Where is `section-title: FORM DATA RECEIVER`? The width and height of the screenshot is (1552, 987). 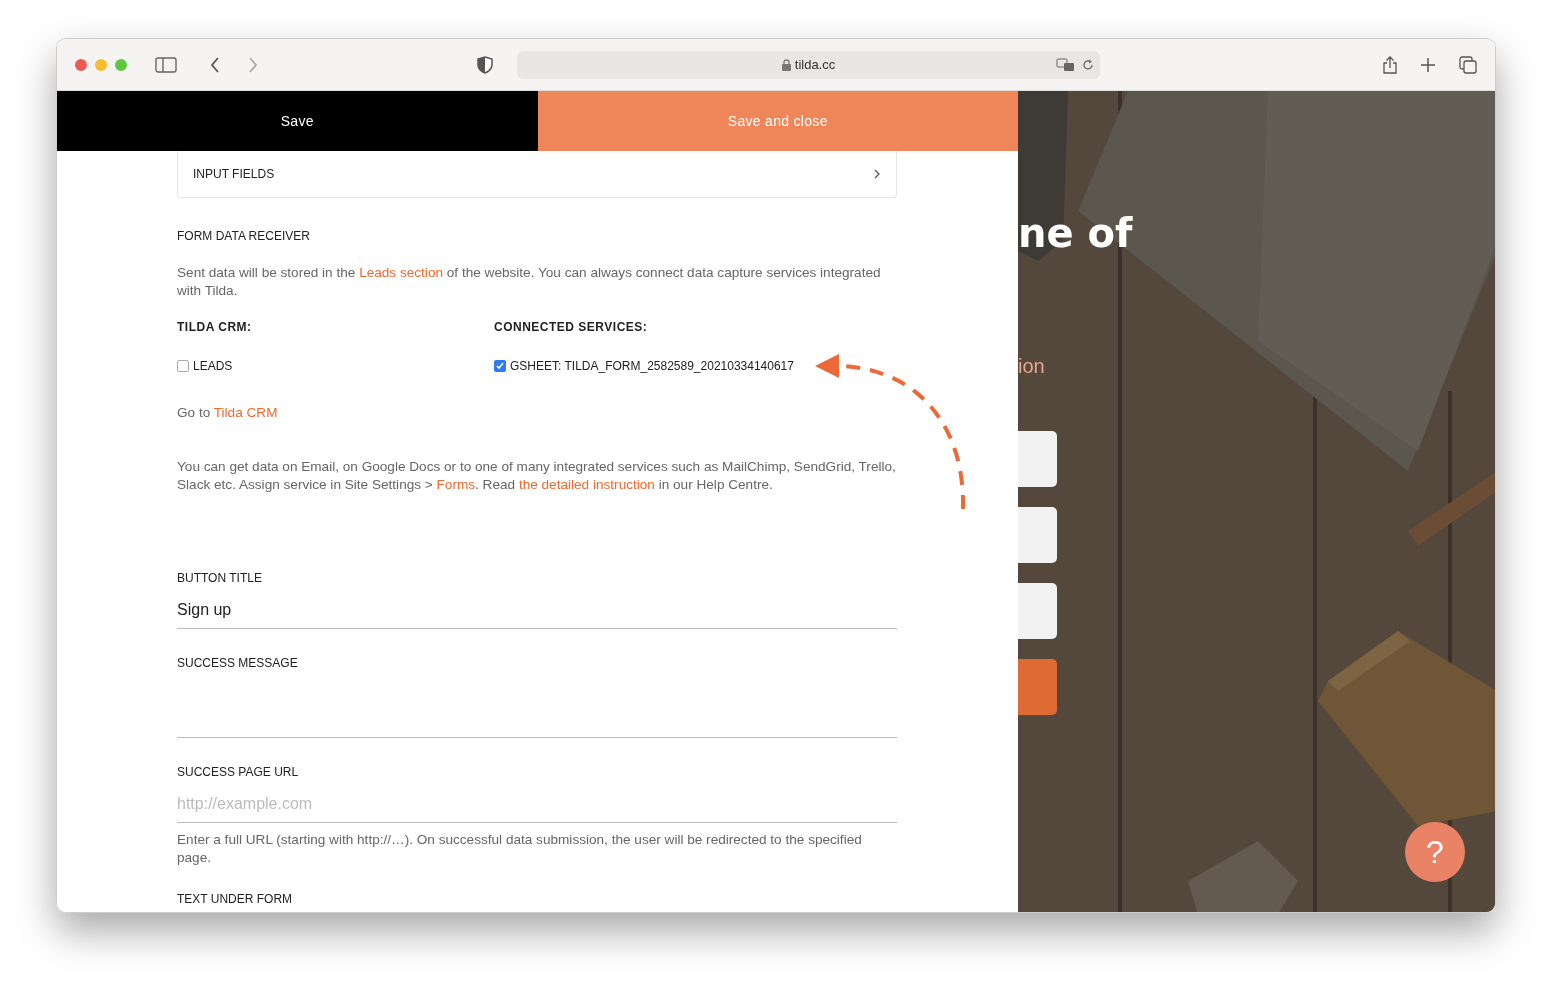
section-title: FORM DATA RECEIVER is located at coordinates (244, 236).